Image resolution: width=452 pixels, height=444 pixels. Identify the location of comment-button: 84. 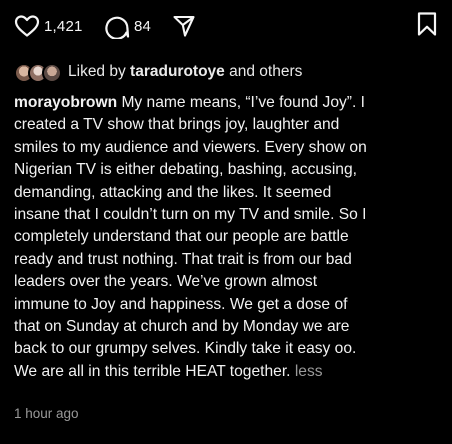
(127, 26).